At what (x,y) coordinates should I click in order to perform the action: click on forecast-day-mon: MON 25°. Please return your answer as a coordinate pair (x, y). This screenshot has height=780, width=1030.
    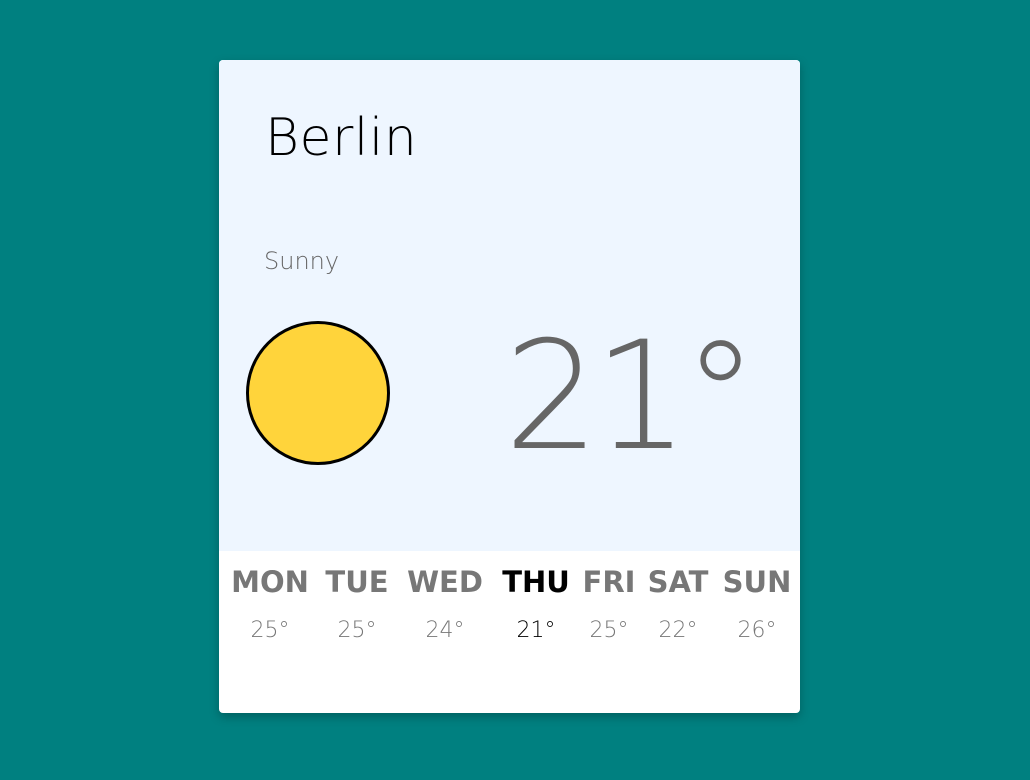
    Looking at the image, I should click on (270, 596).